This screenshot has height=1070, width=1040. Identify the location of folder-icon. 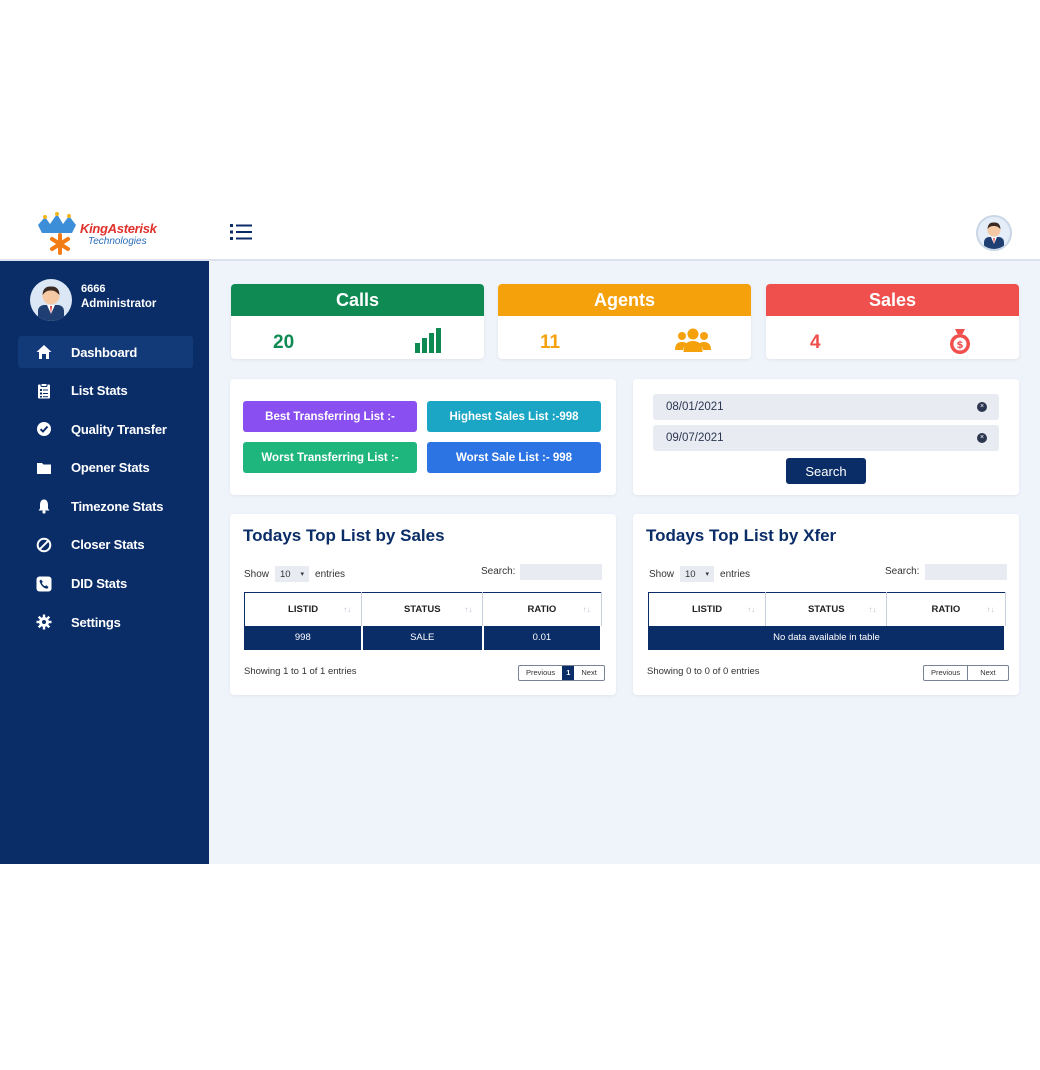
(44, 468).